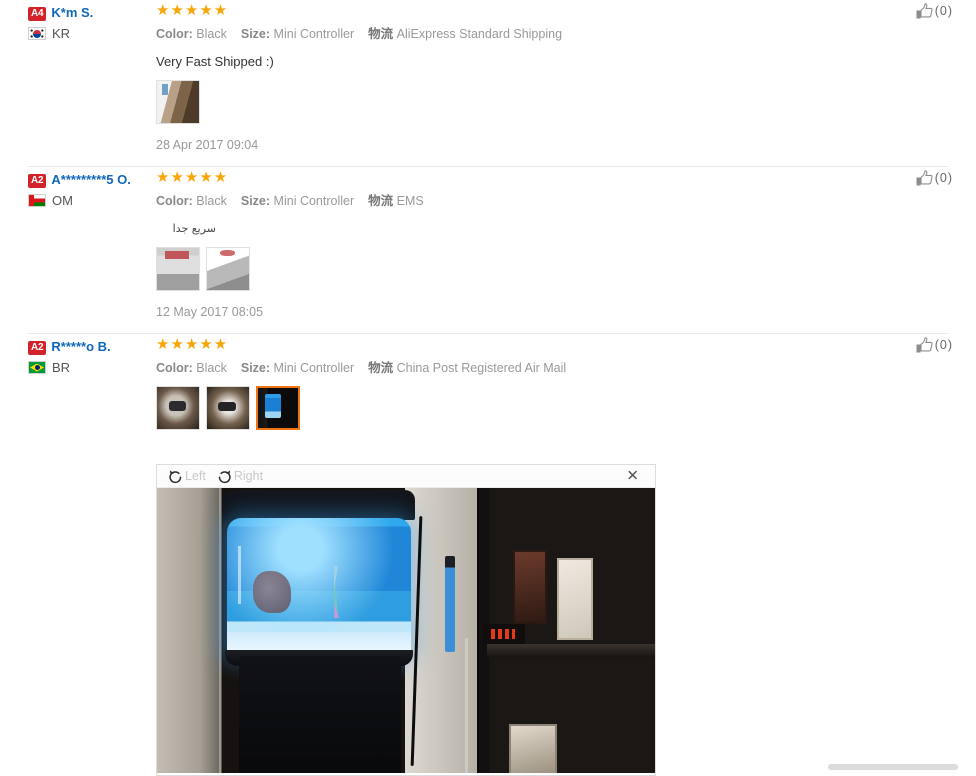  Describe the element at coordinates (174, 201) in the screenshot. I see `attr-color-key: Color:` at that location.